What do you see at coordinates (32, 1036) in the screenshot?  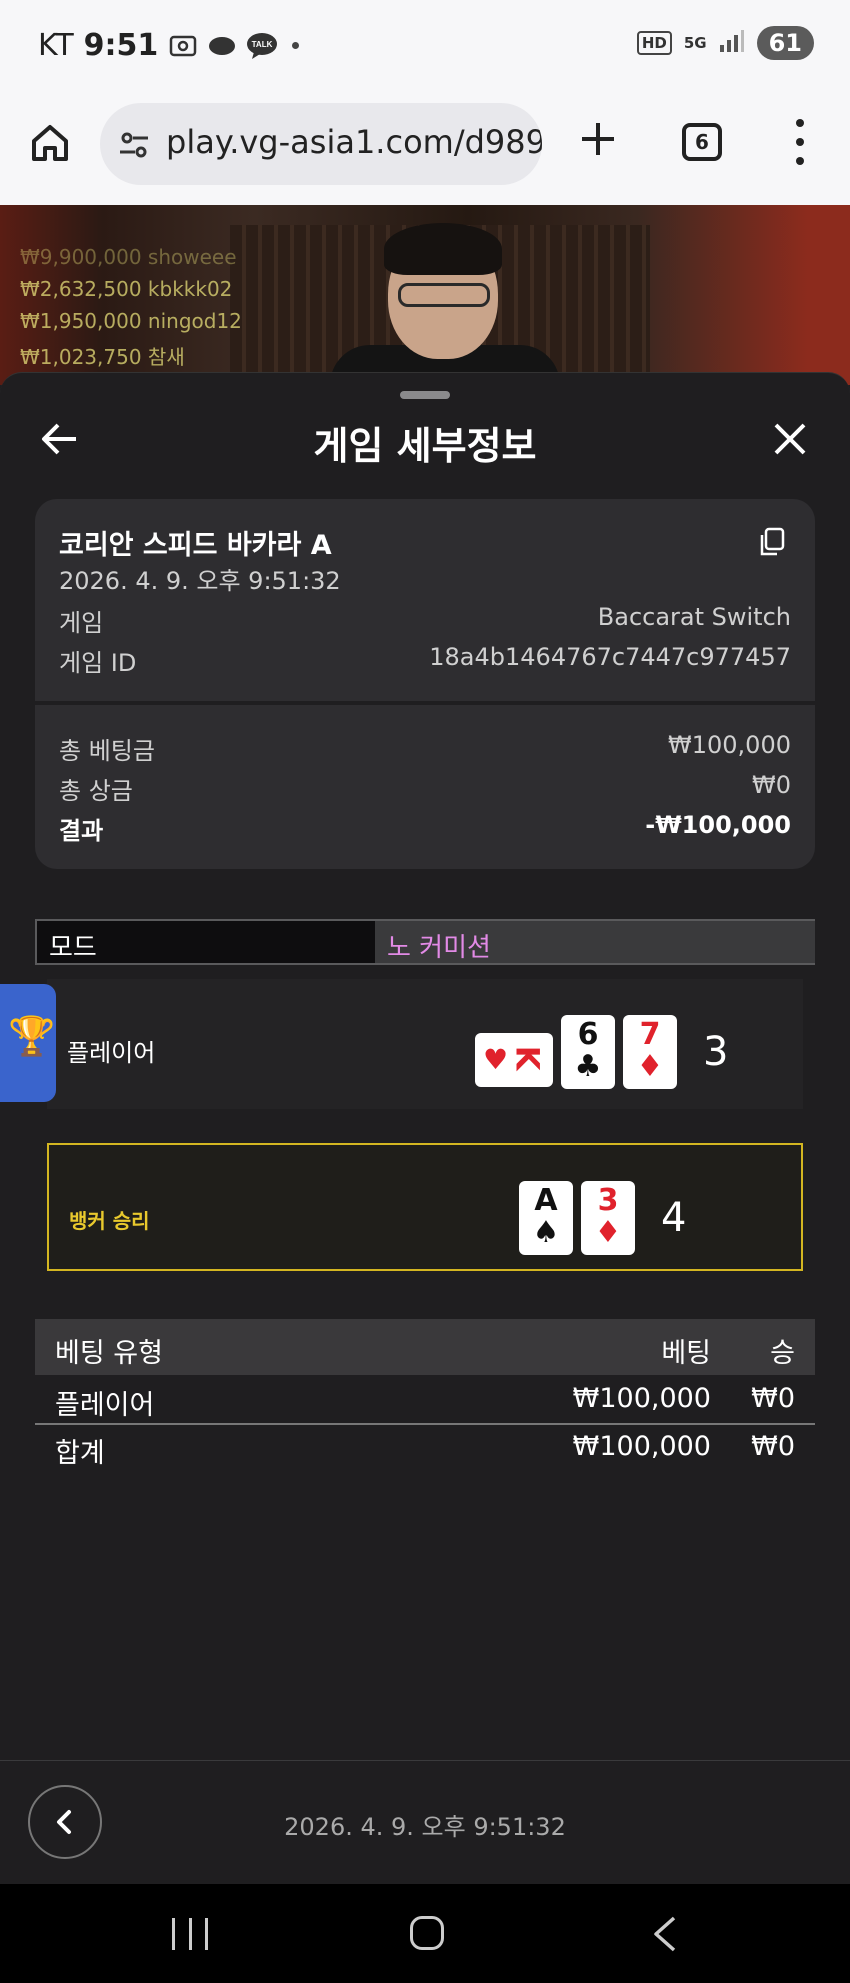 I see `trophy-icon: 🏆` at bounding box center [32, 1036].